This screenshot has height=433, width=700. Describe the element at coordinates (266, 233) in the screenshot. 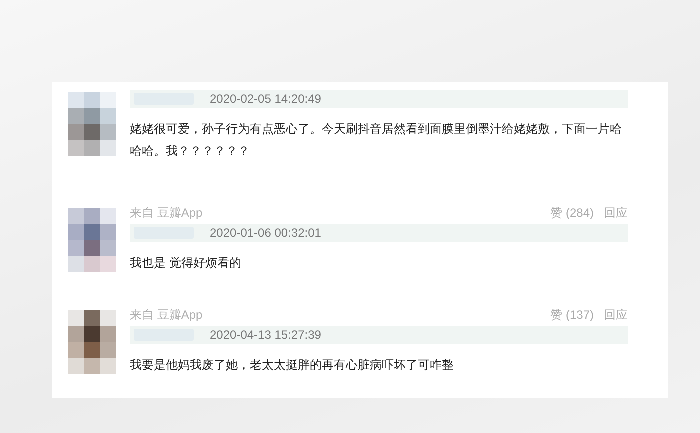

I see `comment-time: 2020-01-06 00:32:01` at that location.